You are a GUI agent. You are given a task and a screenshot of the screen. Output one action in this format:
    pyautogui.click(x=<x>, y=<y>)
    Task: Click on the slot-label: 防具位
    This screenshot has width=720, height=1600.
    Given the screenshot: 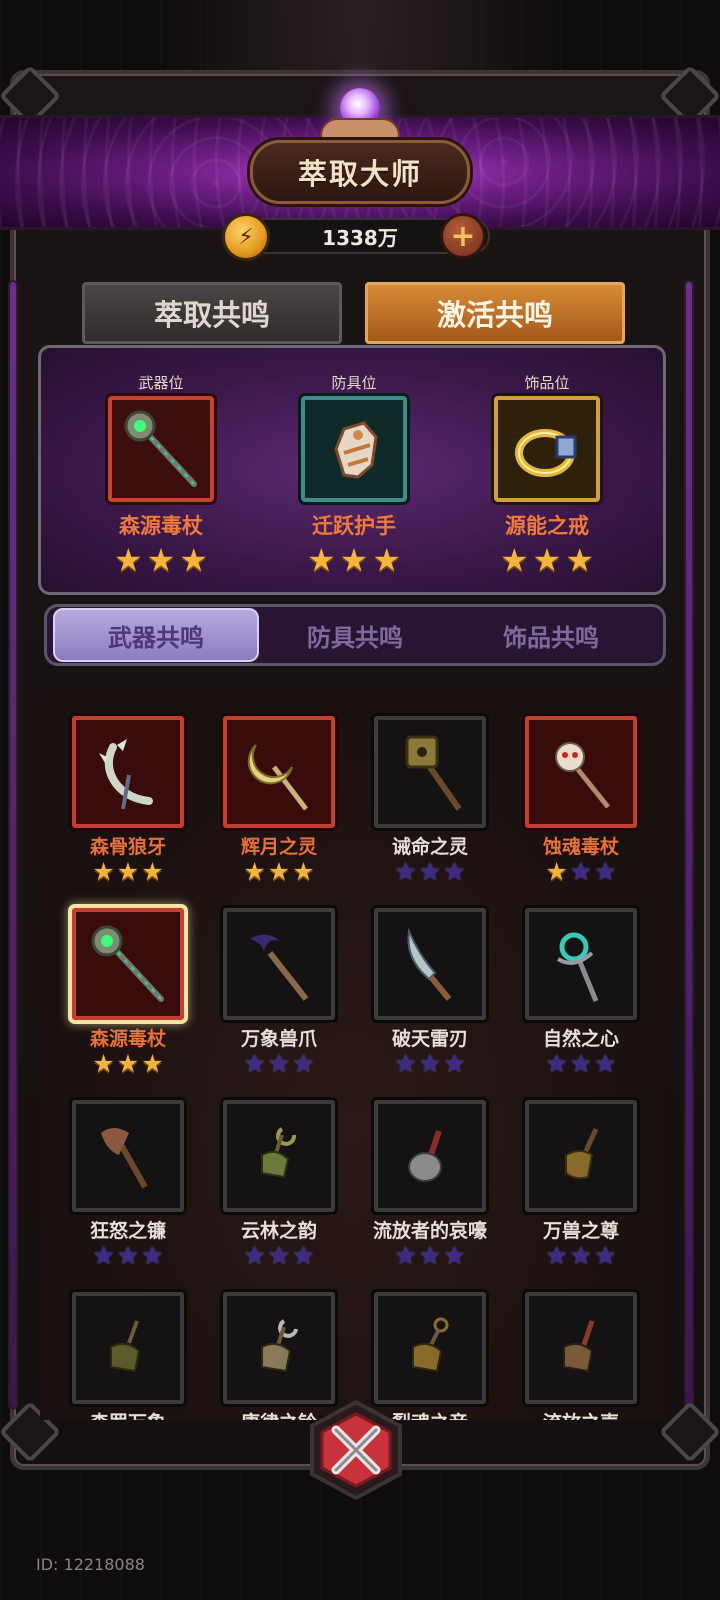 What is the action you would take?
    pyautogui.click(x=354, y=383)
    